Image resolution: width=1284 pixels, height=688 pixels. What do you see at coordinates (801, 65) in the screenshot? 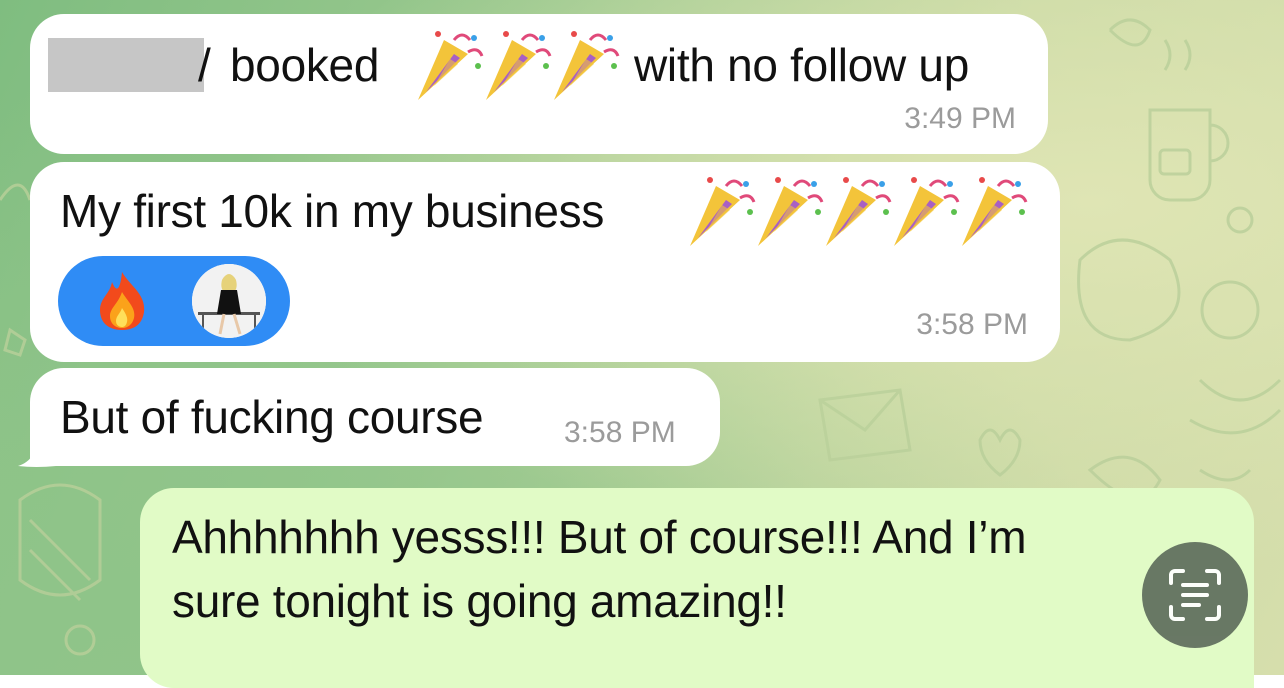
I see `message-text-suffix: with no follow up` at bounding box center [801, 65].